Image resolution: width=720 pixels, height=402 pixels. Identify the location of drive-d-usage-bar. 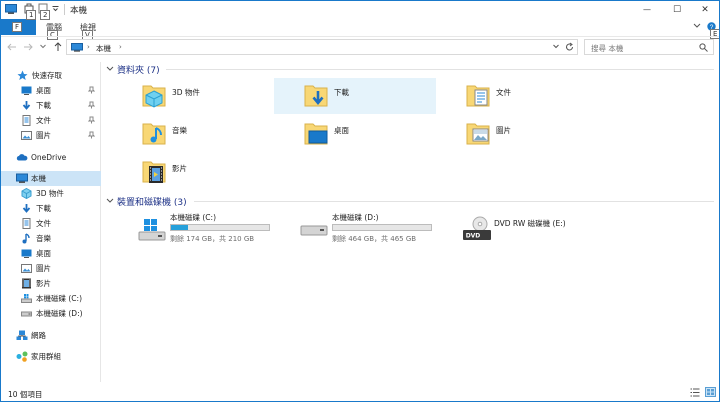
(382, 227).